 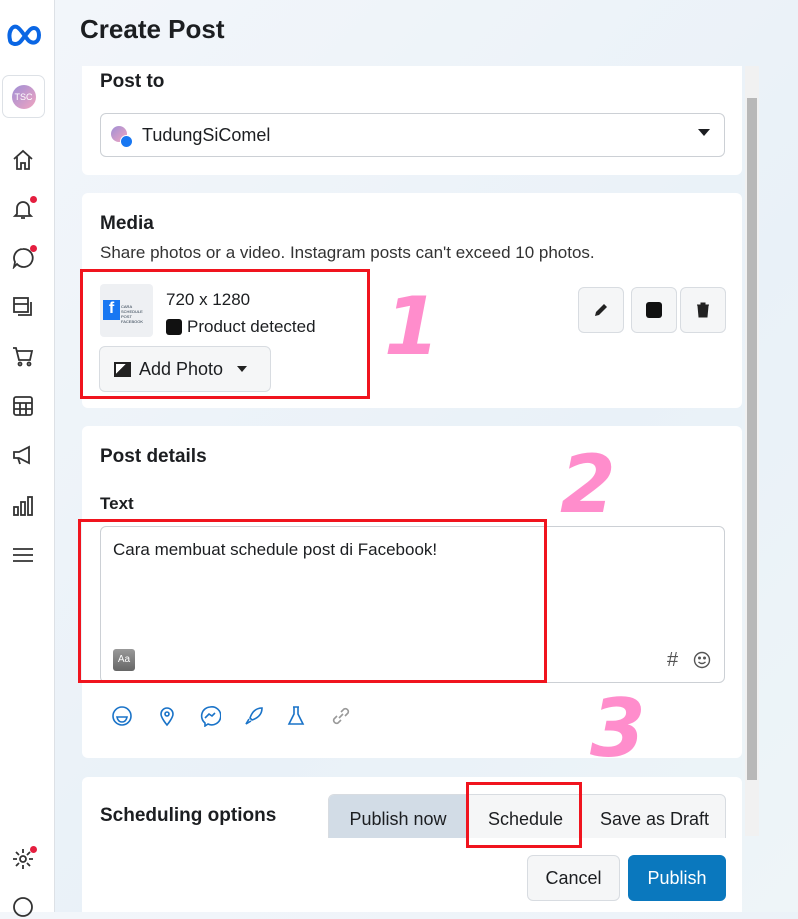 I want to click on account-avatar-facebook-icon, so click(x=122, y=137).